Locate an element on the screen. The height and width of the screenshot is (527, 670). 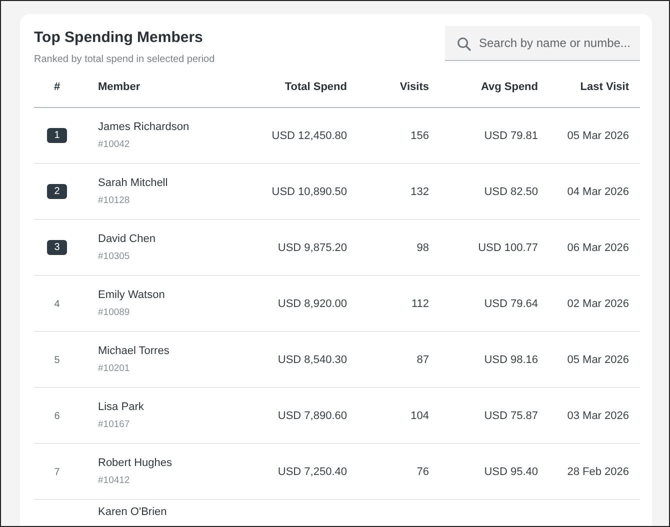
member-number: #10042 is located at coordinates (114, 144).